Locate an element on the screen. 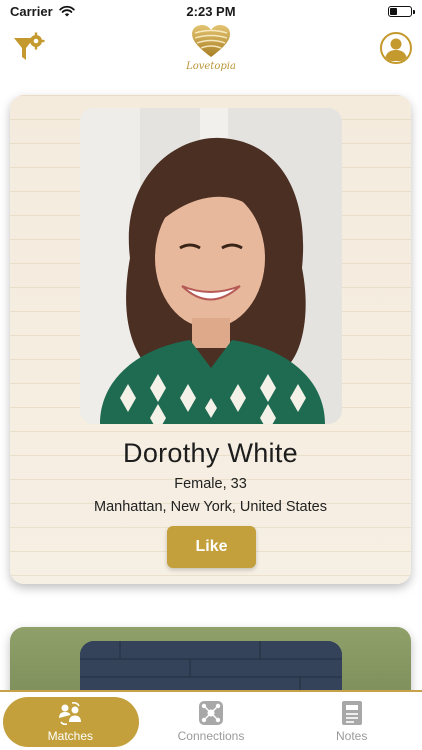 The width and height of the screenshot is (422, 750). filter-settings-button is located at coordinates (29, 49).